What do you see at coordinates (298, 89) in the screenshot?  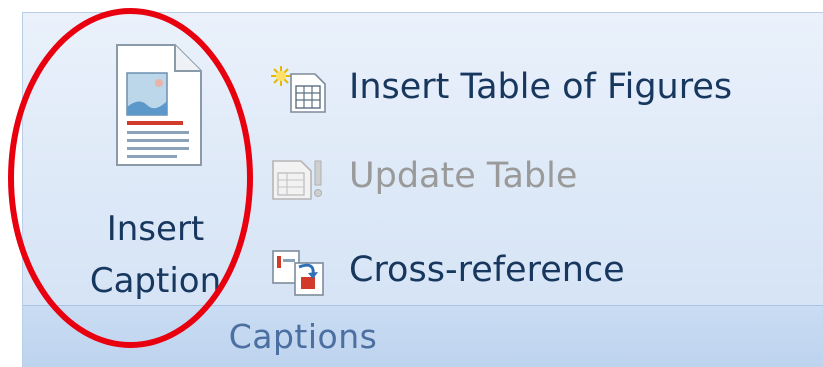 I see `table-of-figures-icon` at bounding box center [298, 89].